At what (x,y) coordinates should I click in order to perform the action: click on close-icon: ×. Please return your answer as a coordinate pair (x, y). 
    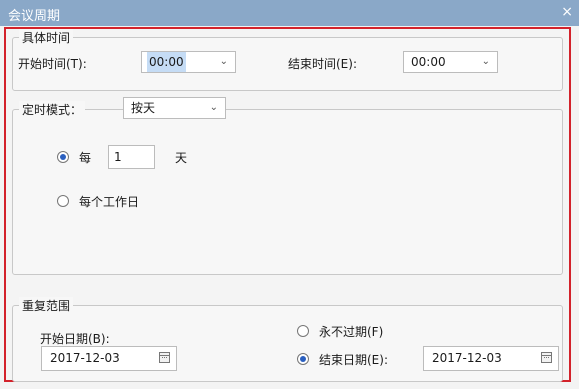
    Looking at the image, I should click on (567, 12).